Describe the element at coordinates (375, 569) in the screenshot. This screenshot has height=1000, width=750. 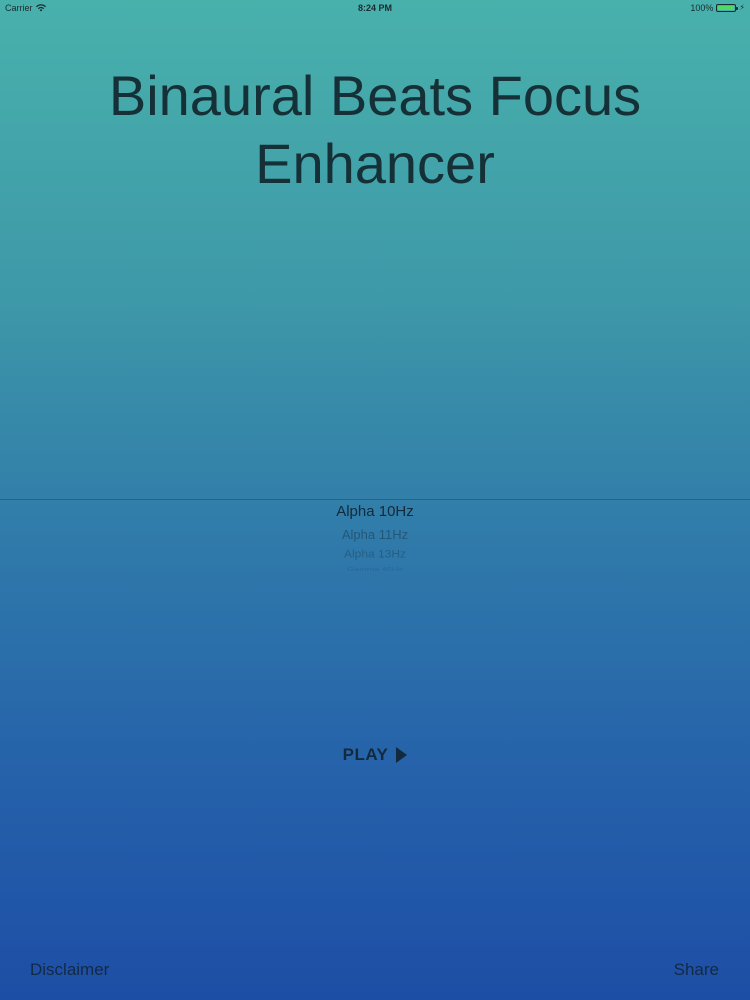
I see `picker-option: Gamma 40Hz` at that location.